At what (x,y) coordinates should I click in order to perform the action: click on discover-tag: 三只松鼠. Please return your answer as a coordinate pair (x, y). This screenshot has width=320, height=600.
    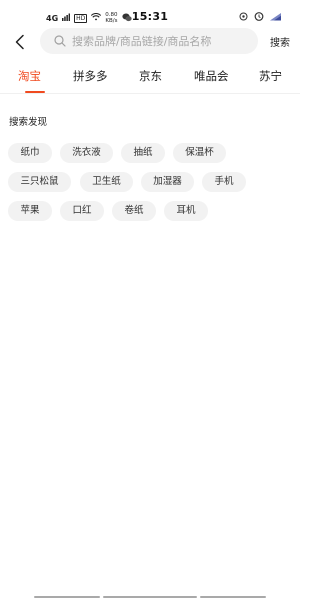
    Looking at the image, I should click on (39, 182).